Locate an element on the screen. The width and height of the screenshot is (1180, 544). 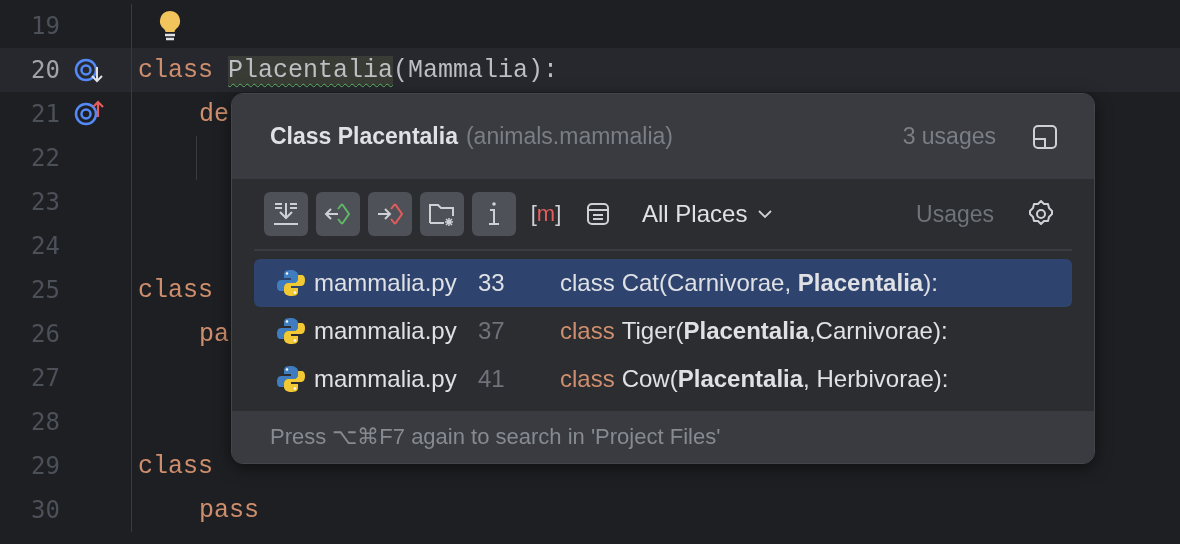
filter-toggle: [m] is located at coordinates (546, 214).